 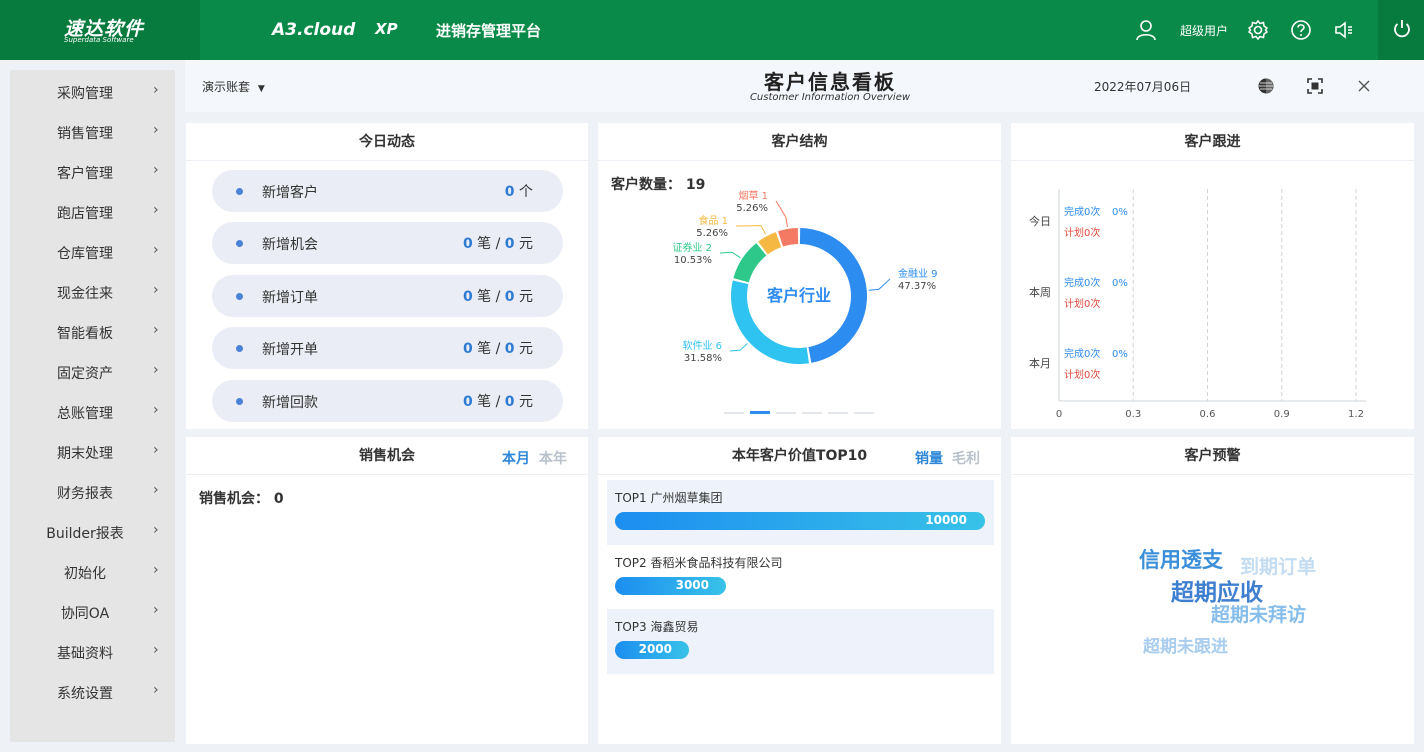 What do you see at coordinates (929, 458) in the screenshot?
I see `tab-sales-volume: 销量` at bounding box center [929, 458].